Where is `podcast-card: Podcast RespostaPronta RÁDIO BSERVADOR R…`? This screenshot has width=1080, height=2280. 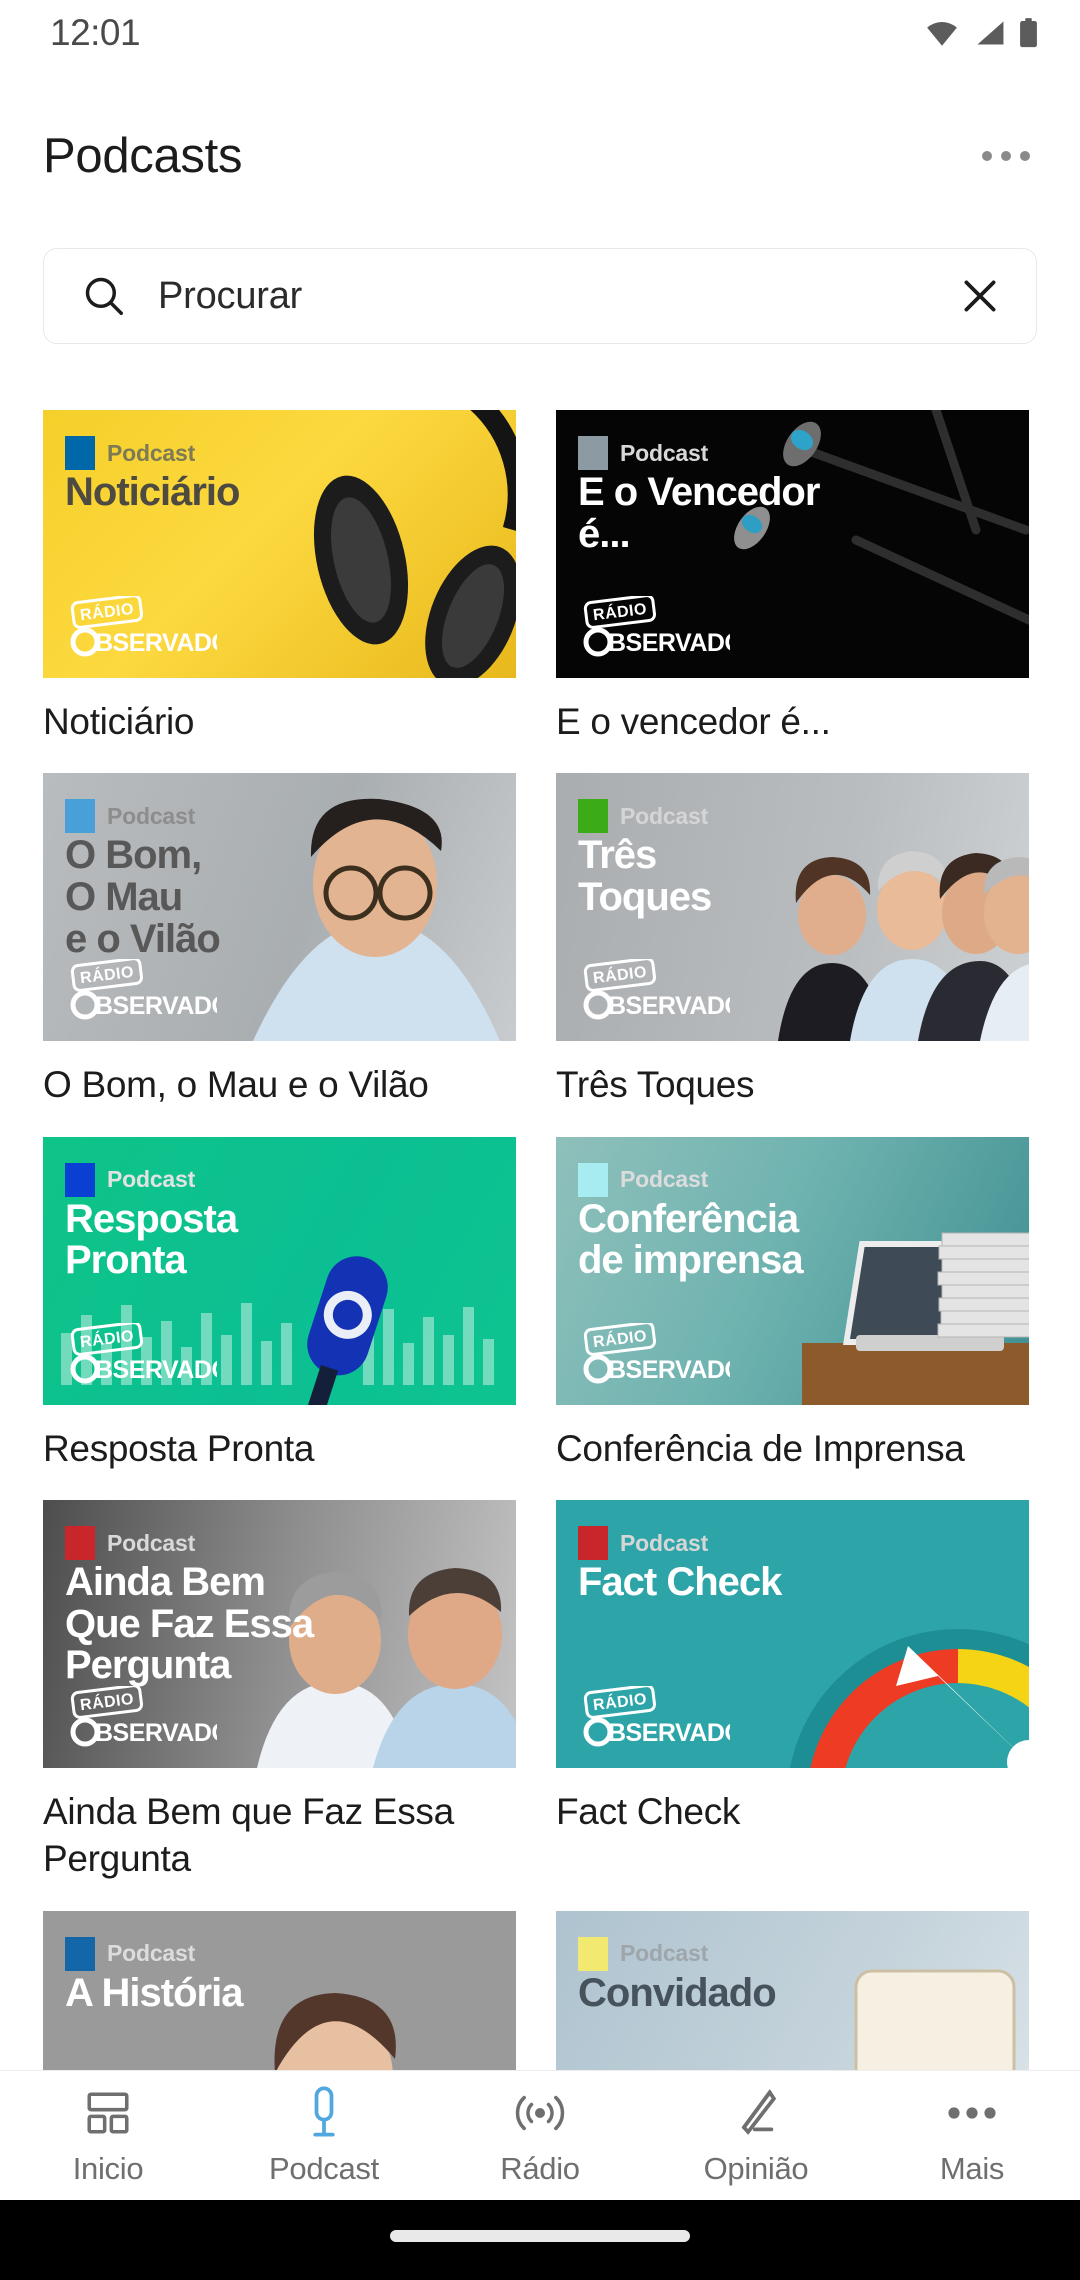
podcast-card: Podcast RespostaPronta RÁDIO BSERVADOR R… is located at coordinates (279, 1304).